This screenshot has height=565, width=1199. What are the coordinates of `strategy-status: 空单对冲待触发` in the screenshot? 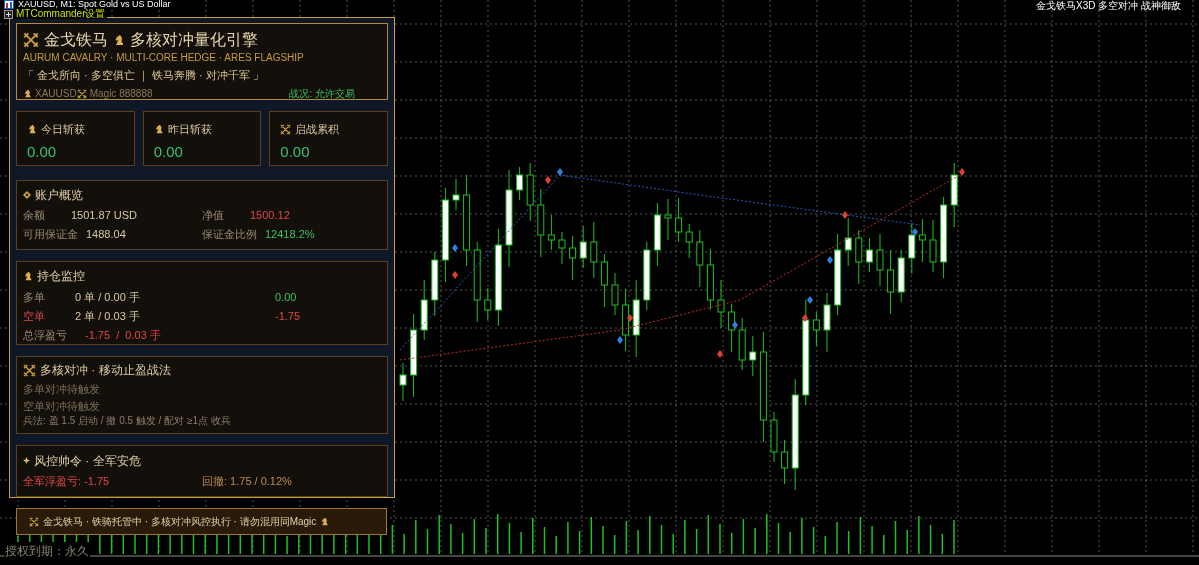 It's located at (62, 407).